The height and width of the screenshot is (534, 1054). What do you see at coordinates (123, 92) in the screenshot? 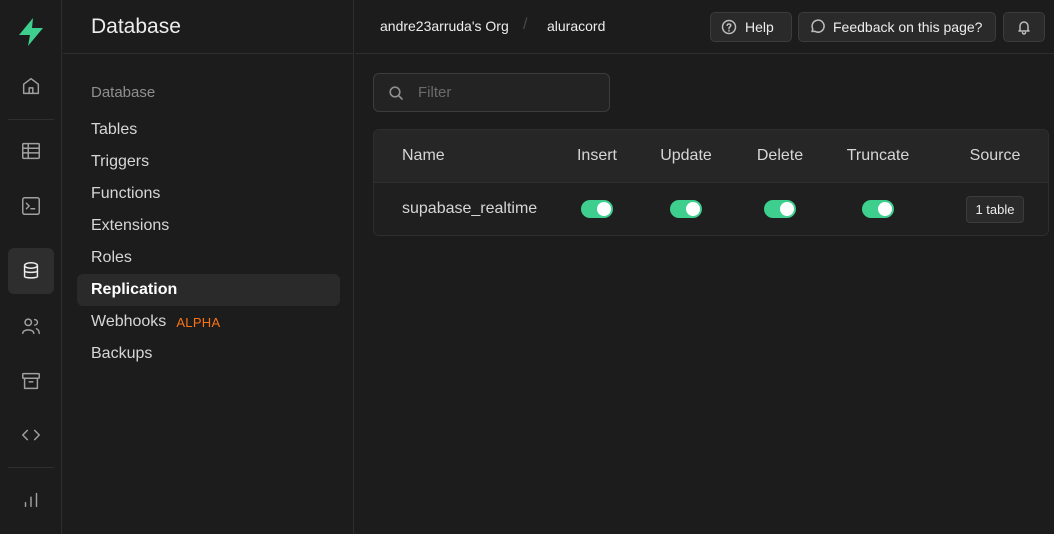
I see `menu-section-title: Database` at bounding box center [123, 92].